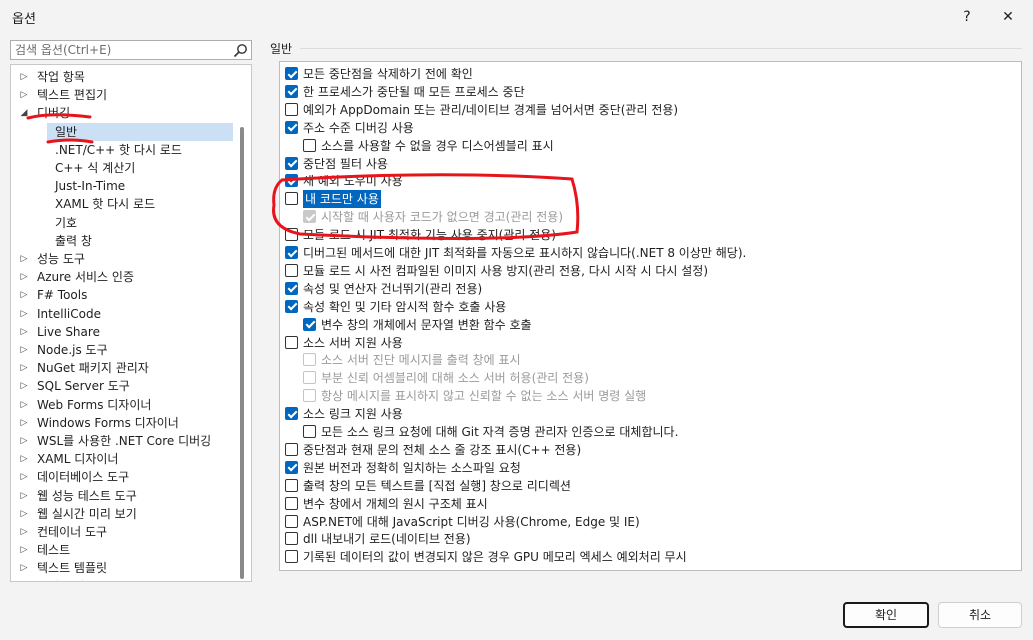  What do you see at coordinates (124, 579) in the screenshot?
I see `tree-item: ▷ 플랫폼 간` at bounding box center [124, 579].